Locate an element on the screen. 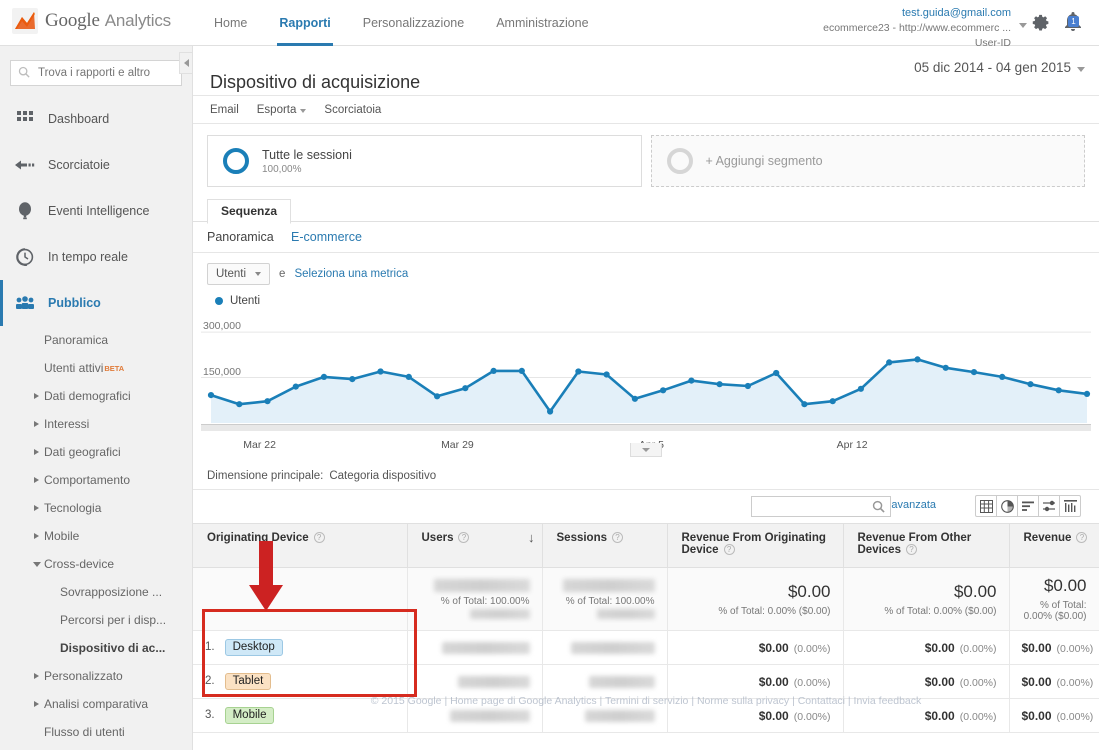 This screenshot has width=1099, height=750. summary-cell-label is located at coordinates (300, 599).